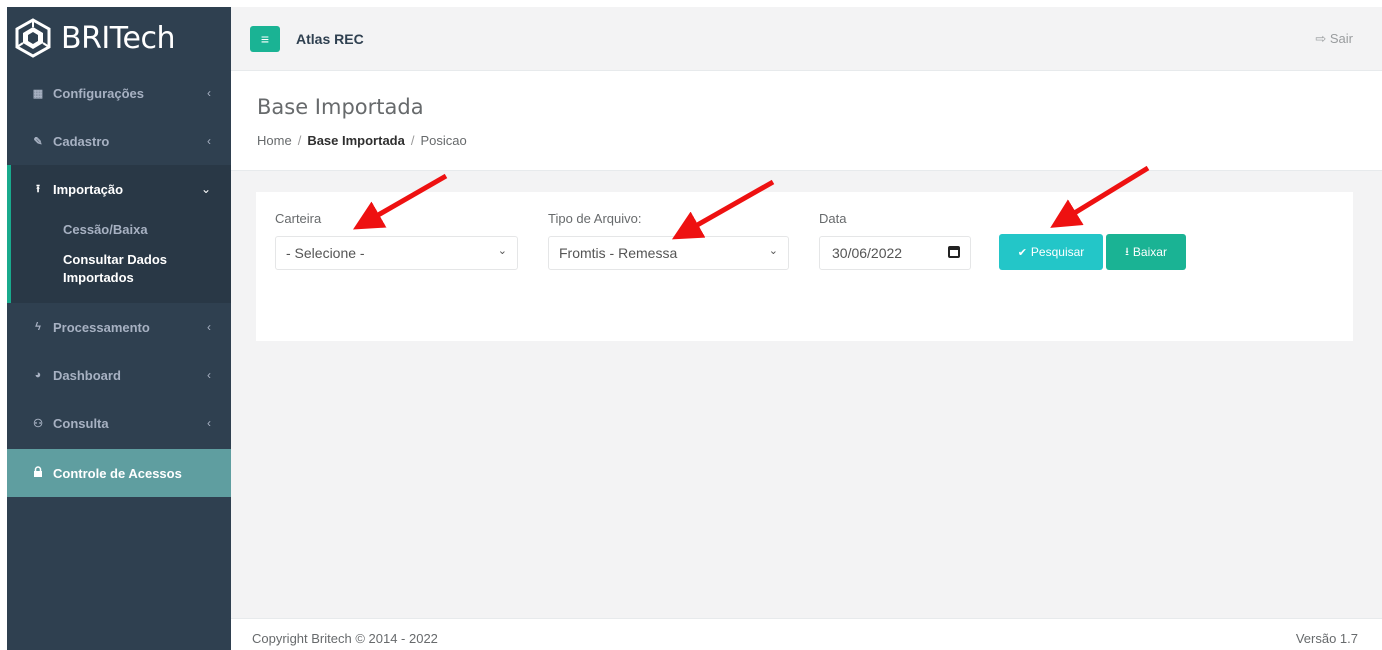 Image resolution: width=1382 pixels, height=650 pixels. I want to click on sidebar-item-importacao: ⭱ Importação ⌄, so click(119, 189).